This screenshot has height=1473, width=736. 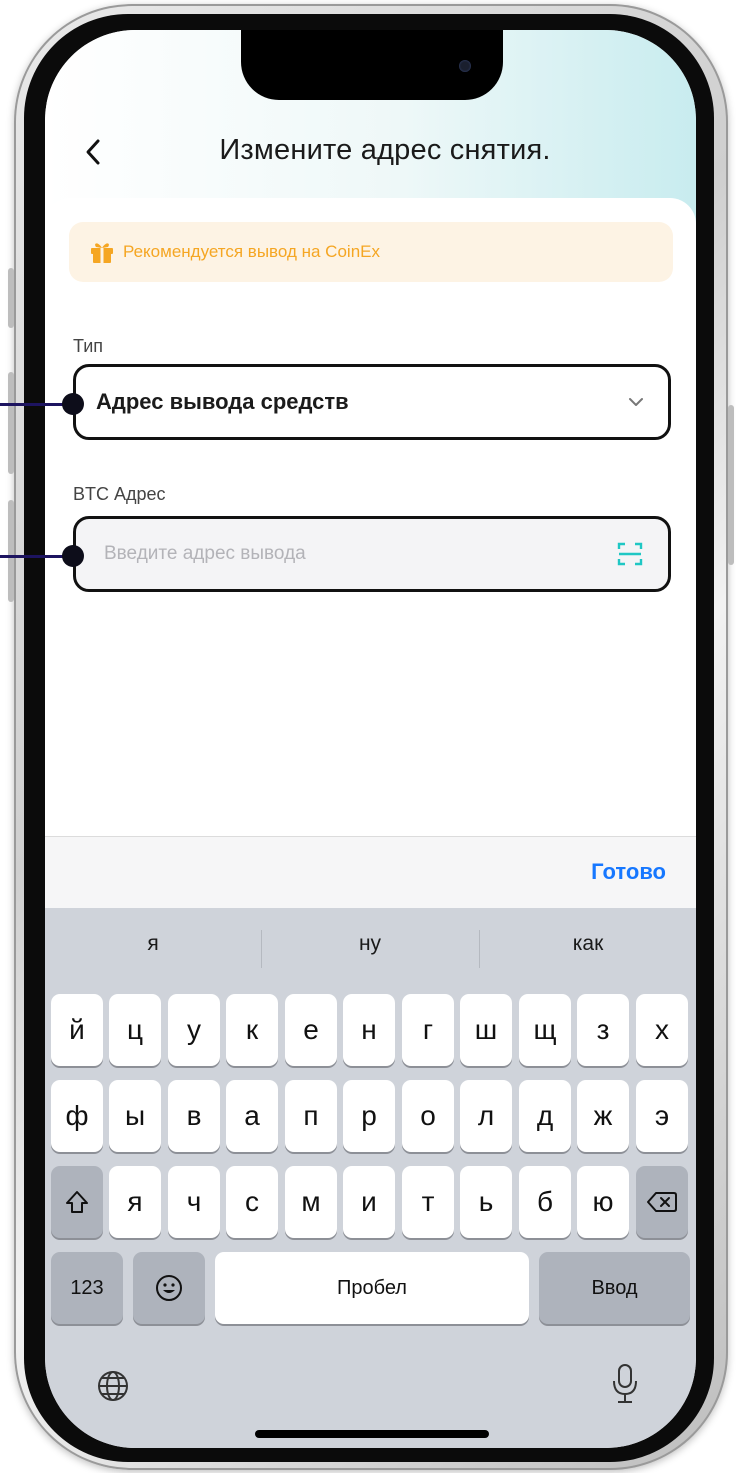 What do you see at coordinates (252, 1202) in the screenshot?
I see `key: с` at bounding box center [252, 1202].